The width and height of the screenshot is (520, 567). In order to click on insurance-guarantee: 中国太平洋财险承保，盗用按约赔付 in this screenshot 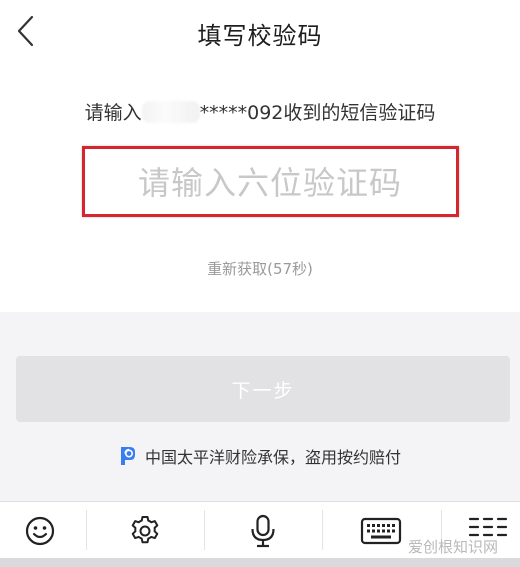, I will do `click(260, 456)`.